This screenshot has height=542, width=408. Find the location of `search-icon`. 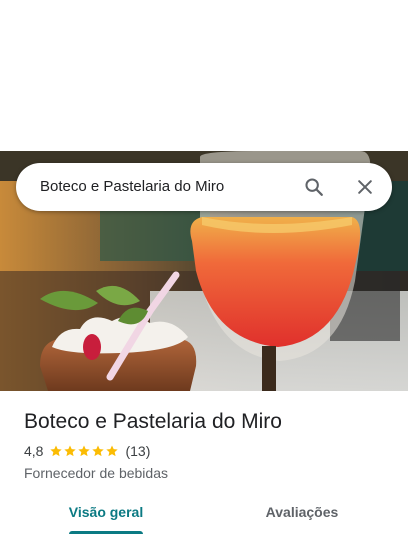

search-icon is located at coordinates (314, 187).